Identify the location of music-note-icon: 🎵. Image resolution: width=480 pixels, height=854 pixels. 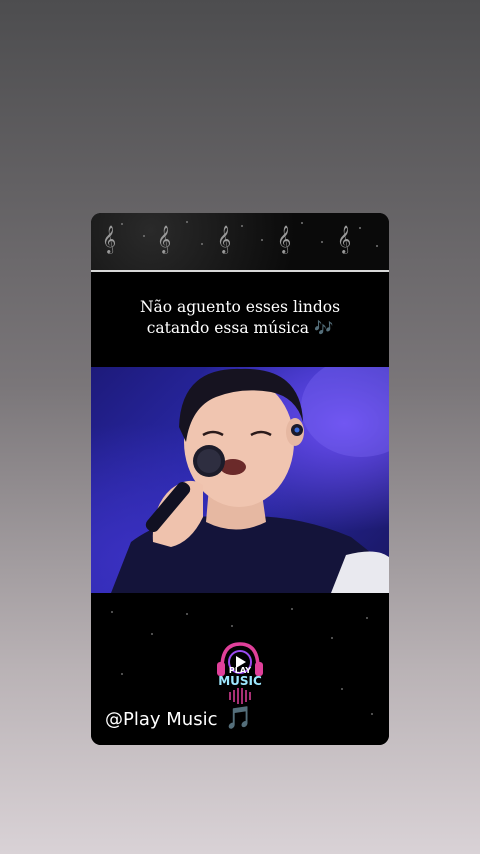
(239, 718).